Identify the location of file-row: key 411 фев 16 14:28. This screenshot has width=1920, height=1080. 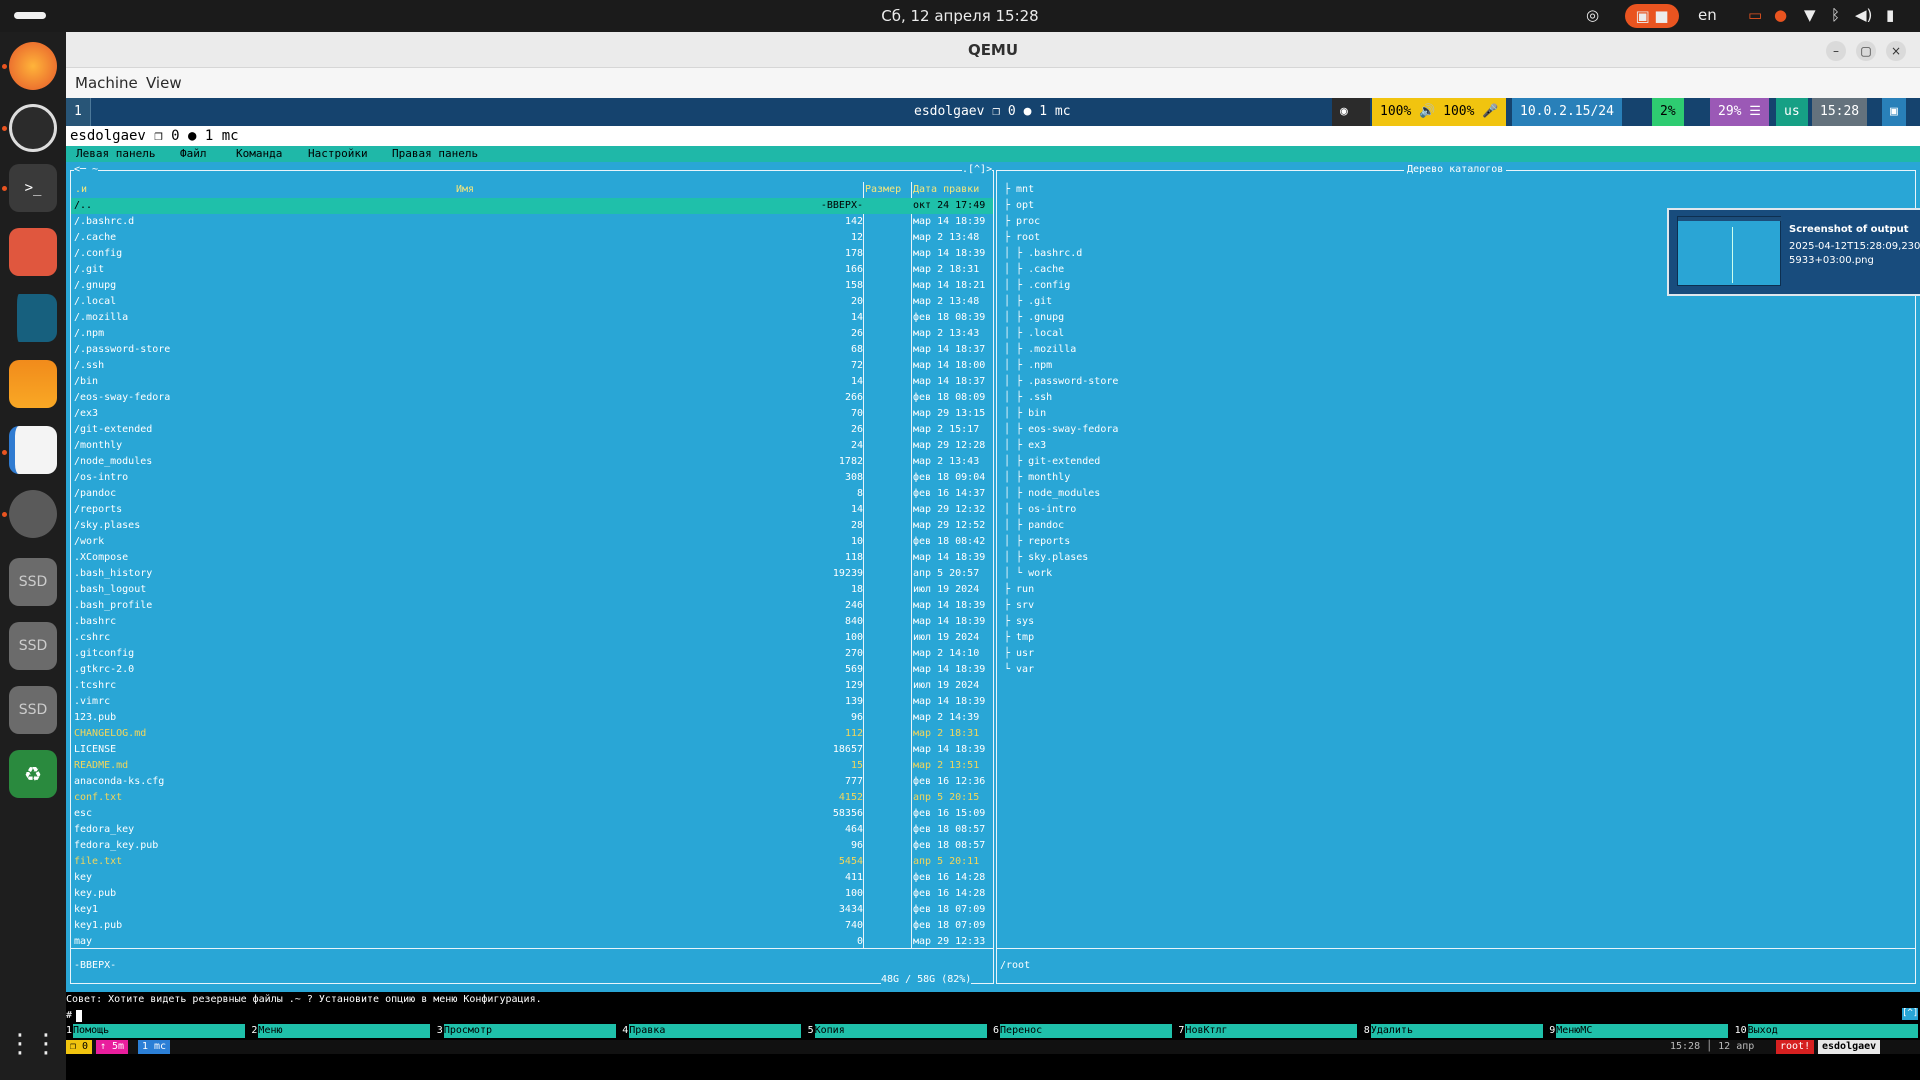
(532, 878).